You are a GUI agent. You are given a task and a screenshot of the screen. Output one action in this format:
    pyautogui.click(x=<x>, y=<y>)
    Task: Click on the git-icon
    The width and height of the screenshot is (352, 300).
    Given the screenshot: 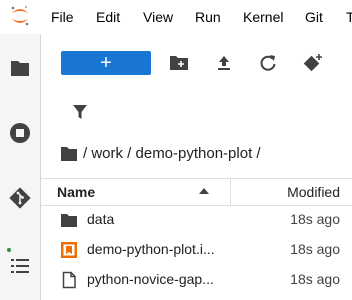 What is the action you would take?
    pyautogui.click(x=20, y=198)
    